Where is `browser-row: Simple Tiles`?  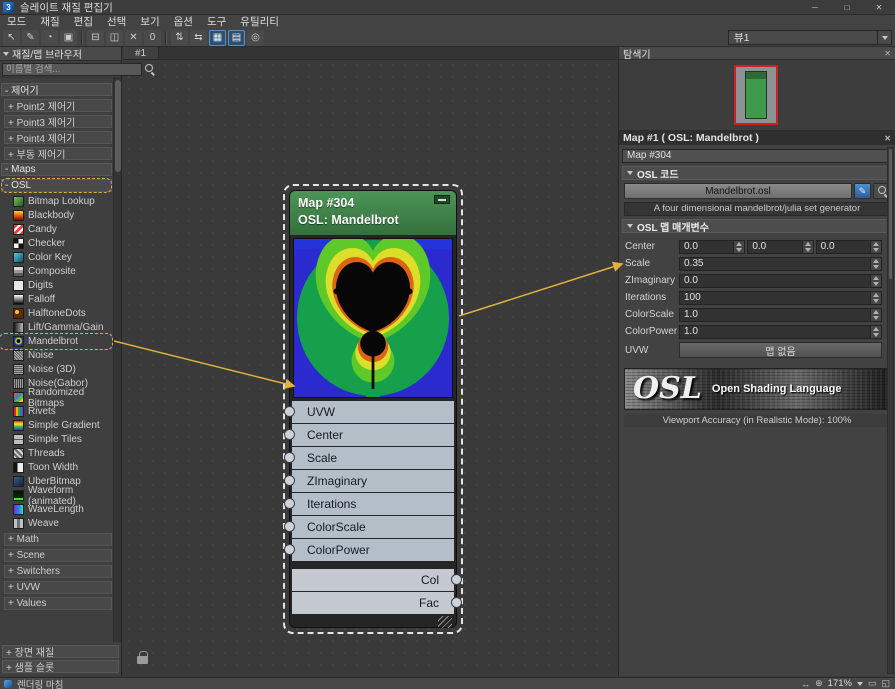
browser-row: Simple Tiles is located at coordinates (56, 439).